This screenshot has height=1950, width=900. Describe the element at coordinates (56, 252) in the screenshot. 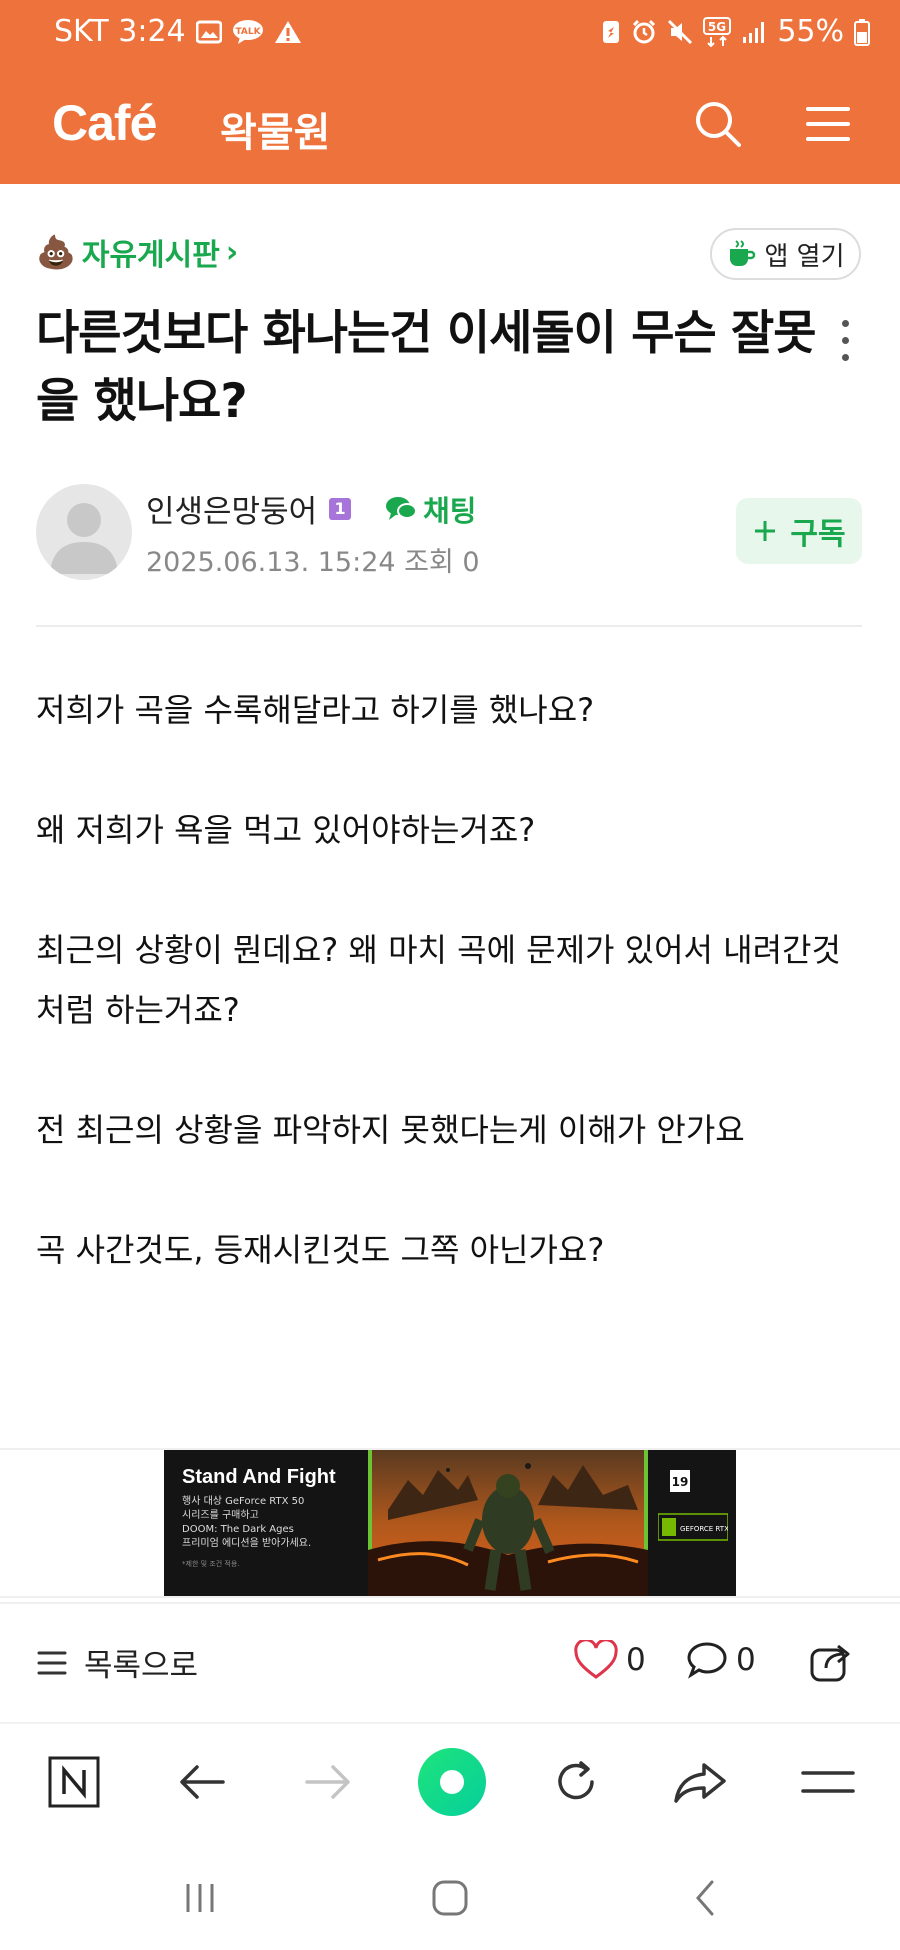

I see `board-emoji: 💩` at that location.